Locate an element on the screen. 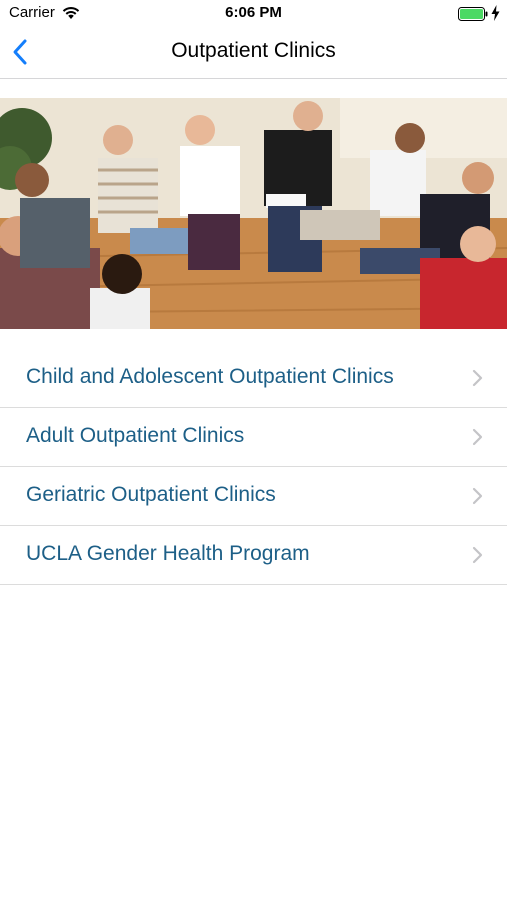 The width and height of the screenshot is (507, 900). back-button is located at coordinates (23, 53).